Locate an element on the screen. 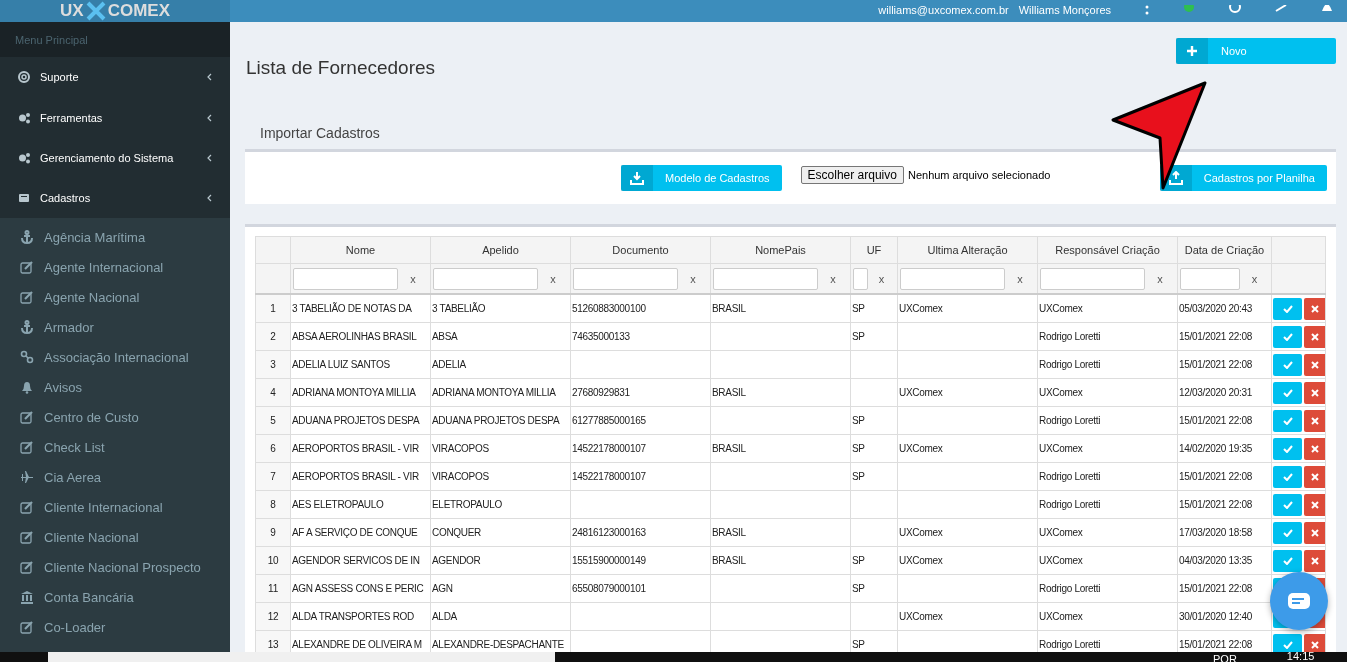  submenu-item: Cliente Internacional is located at coordinates (125, 507).